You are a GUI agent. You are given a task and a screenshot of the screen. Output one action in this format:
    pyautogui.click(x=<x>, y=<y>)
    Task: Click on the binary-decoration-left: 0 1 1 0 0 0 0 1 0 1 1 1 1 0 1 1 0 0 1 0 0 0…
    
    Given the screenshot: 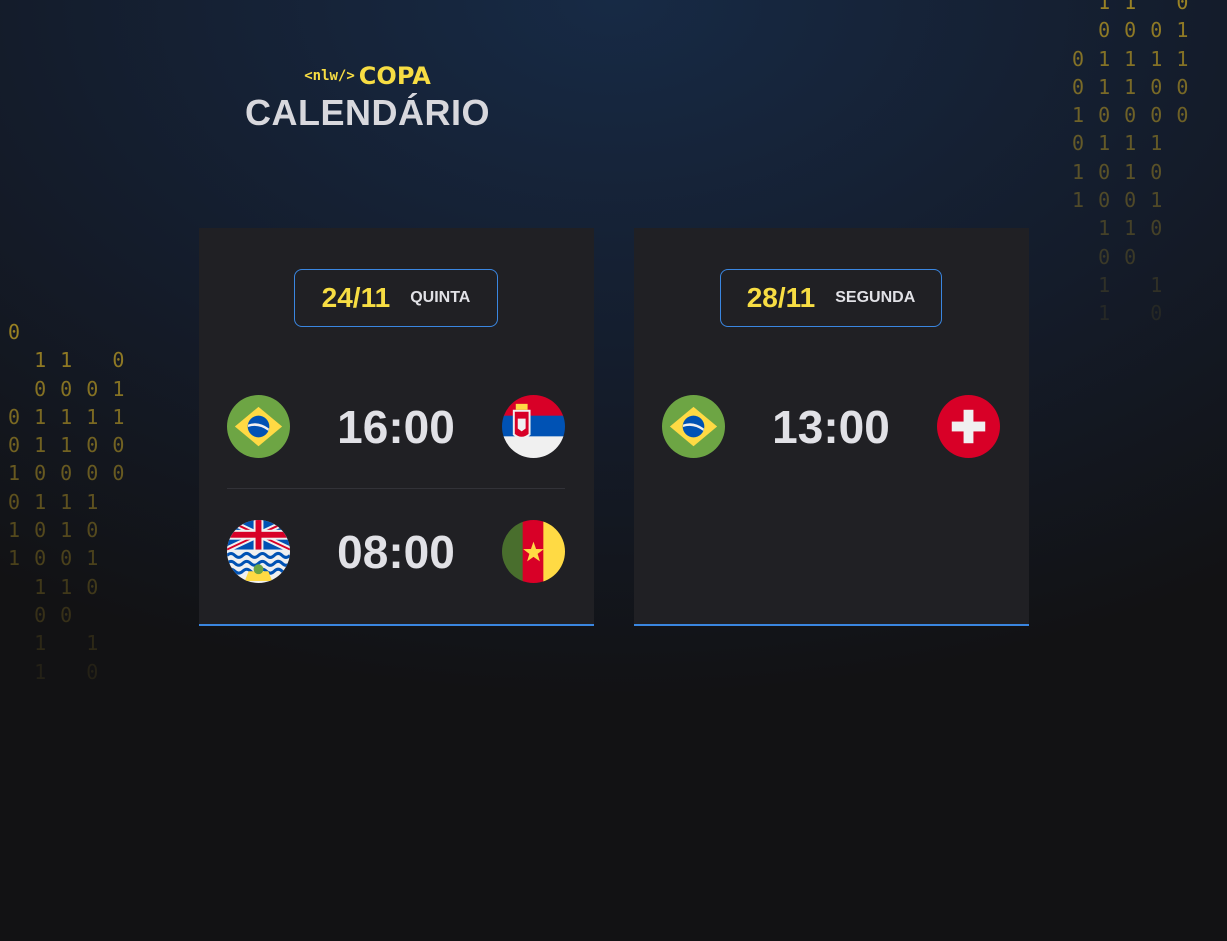 What is the action you would take?
    pyautogui.click(x=66, y=502)
    